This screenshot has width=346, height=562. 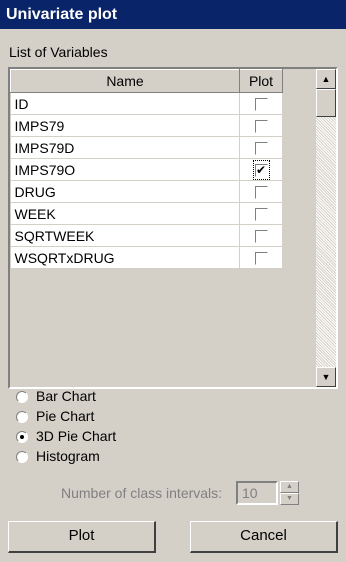 I want to click on variable-name: ID, so click(x=125, y=103).